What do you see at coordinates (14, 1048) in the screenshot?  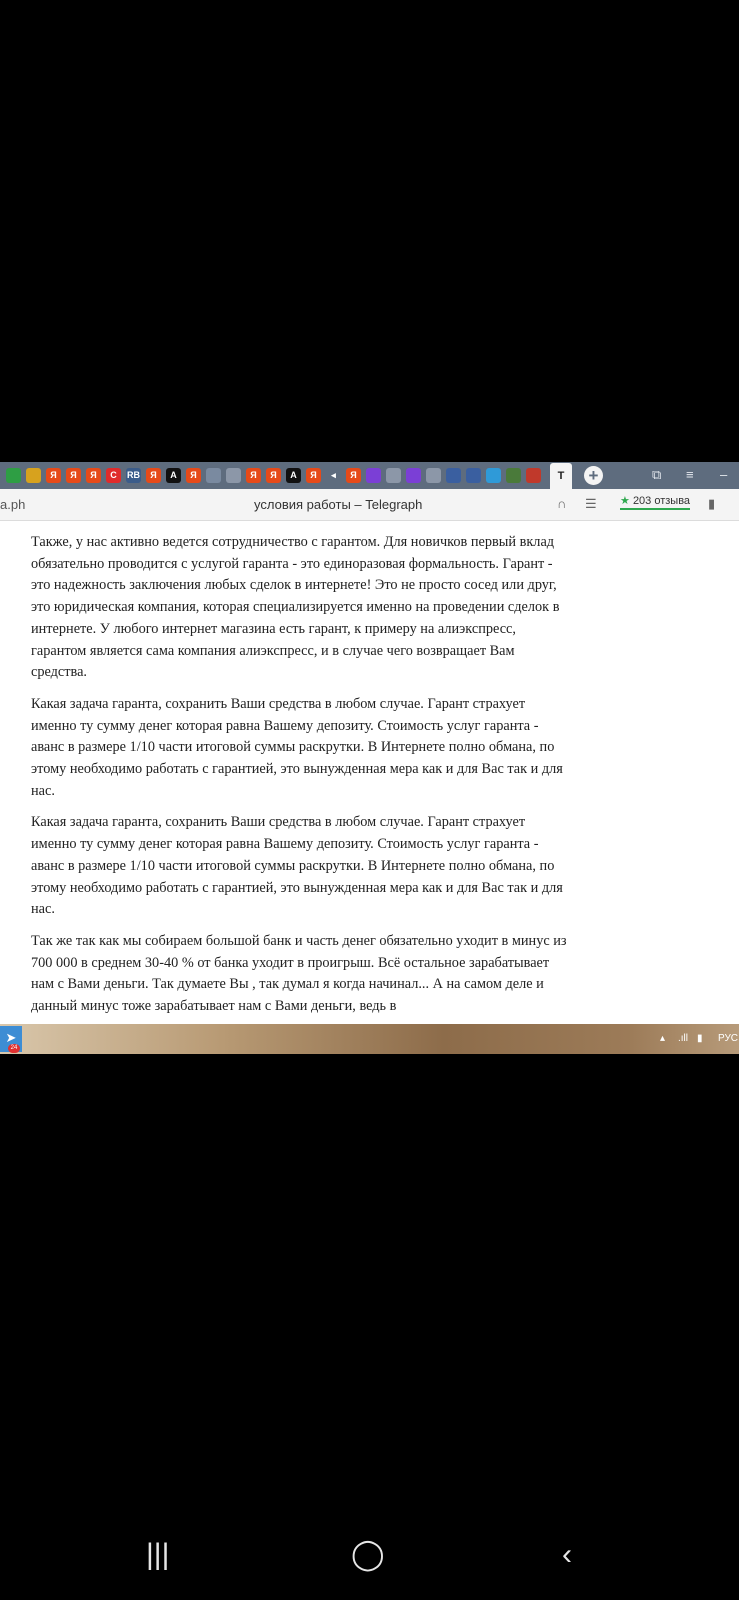 I see `unread-badge: 24` at bounding box center [14, 1048].